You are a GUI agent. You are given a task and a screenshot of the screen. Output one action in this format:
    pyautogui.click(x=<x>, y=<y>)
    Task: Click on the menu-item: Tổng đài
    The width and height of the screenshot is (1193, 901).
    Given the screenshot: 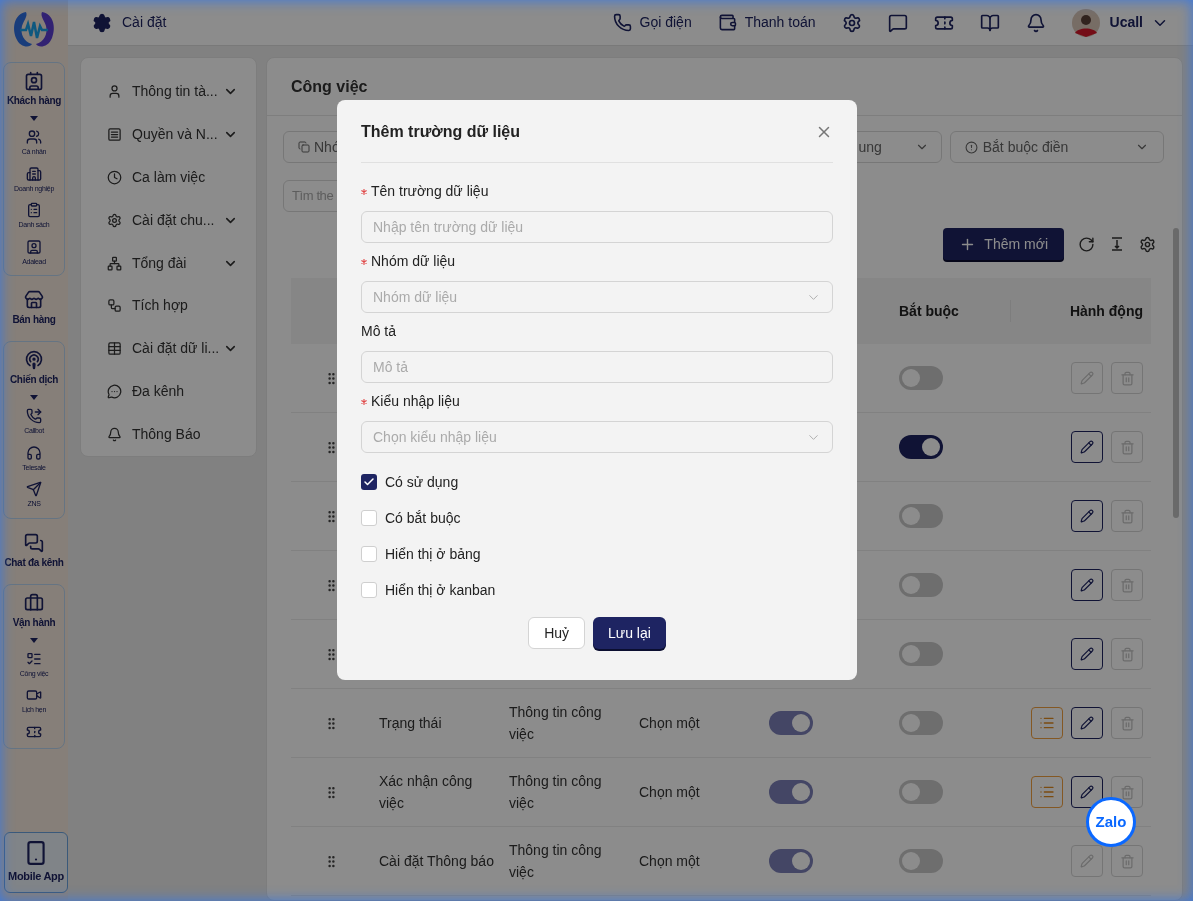 What is the action you would take?
    pyautogui.click(x=177, y=263)
    